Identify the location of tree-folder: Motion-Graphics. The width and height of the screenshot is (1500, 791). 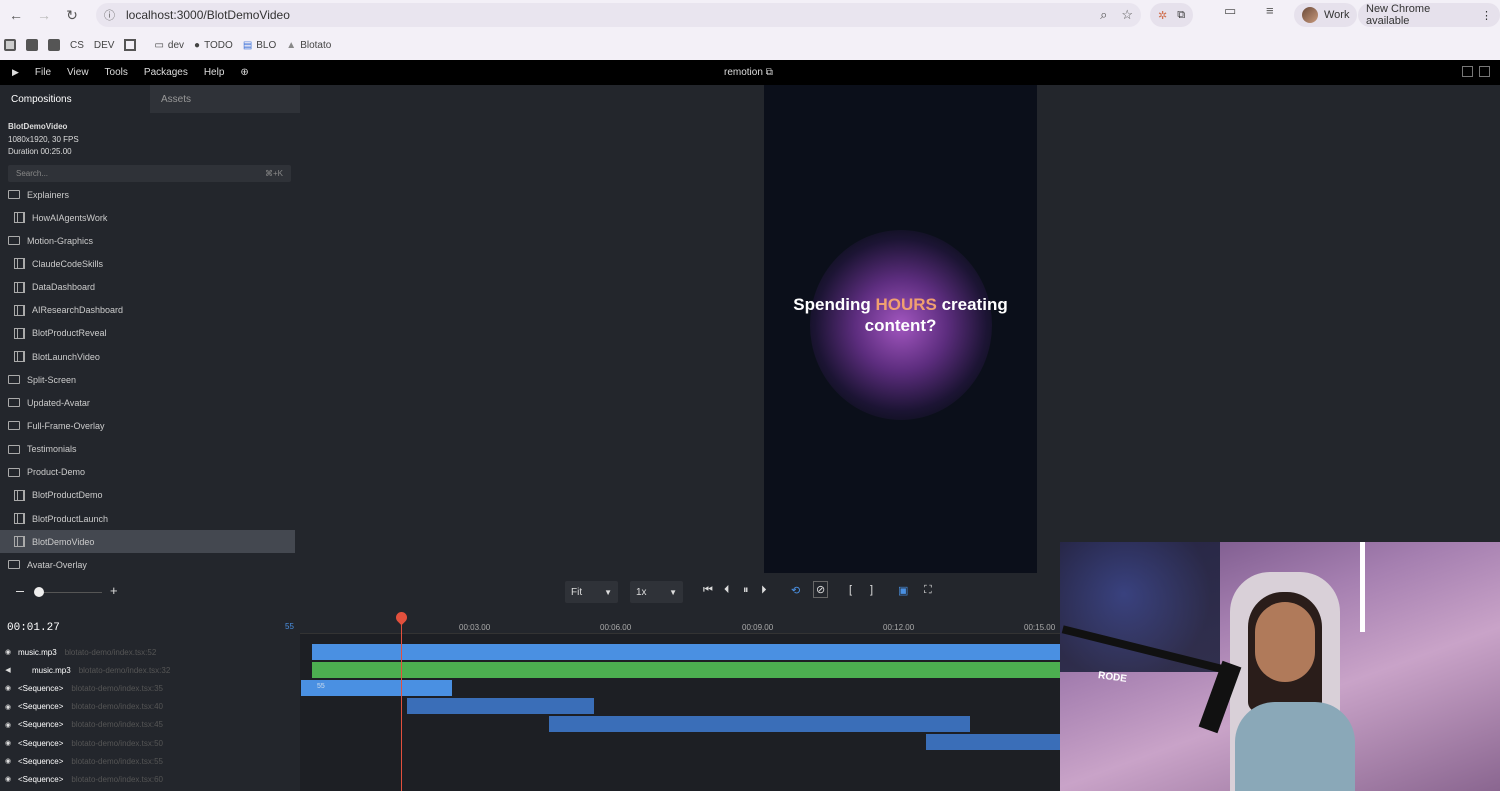
(150, 240).